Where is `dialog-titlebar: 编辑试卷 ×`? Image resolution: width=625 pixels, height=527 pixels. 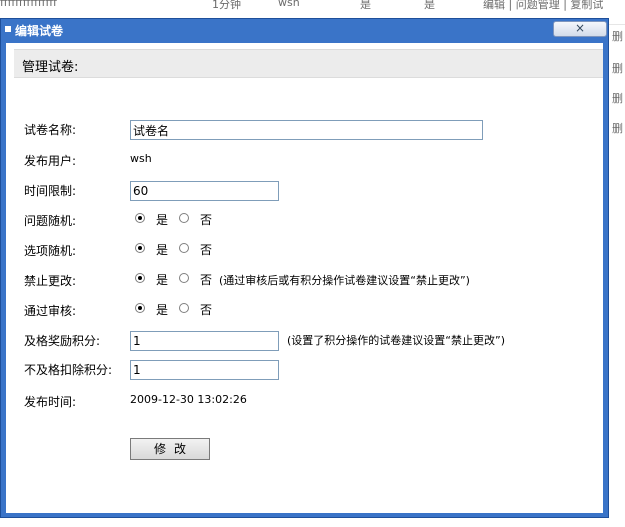 dialog-titlebar: 编辑试卷 × is located at coordinates (304, 30).